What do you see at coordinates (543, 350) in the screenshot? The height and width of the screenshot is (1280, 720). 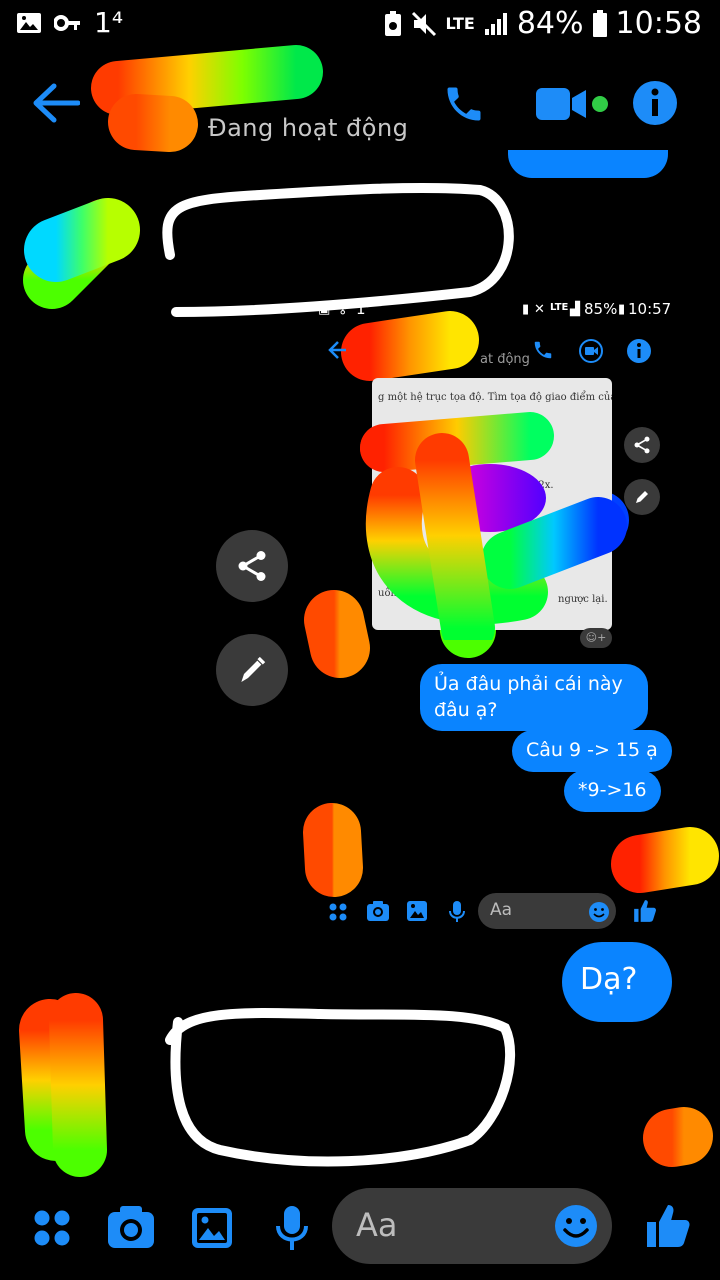 I see `preview-phone-icon` at bounding box center [543, 350].